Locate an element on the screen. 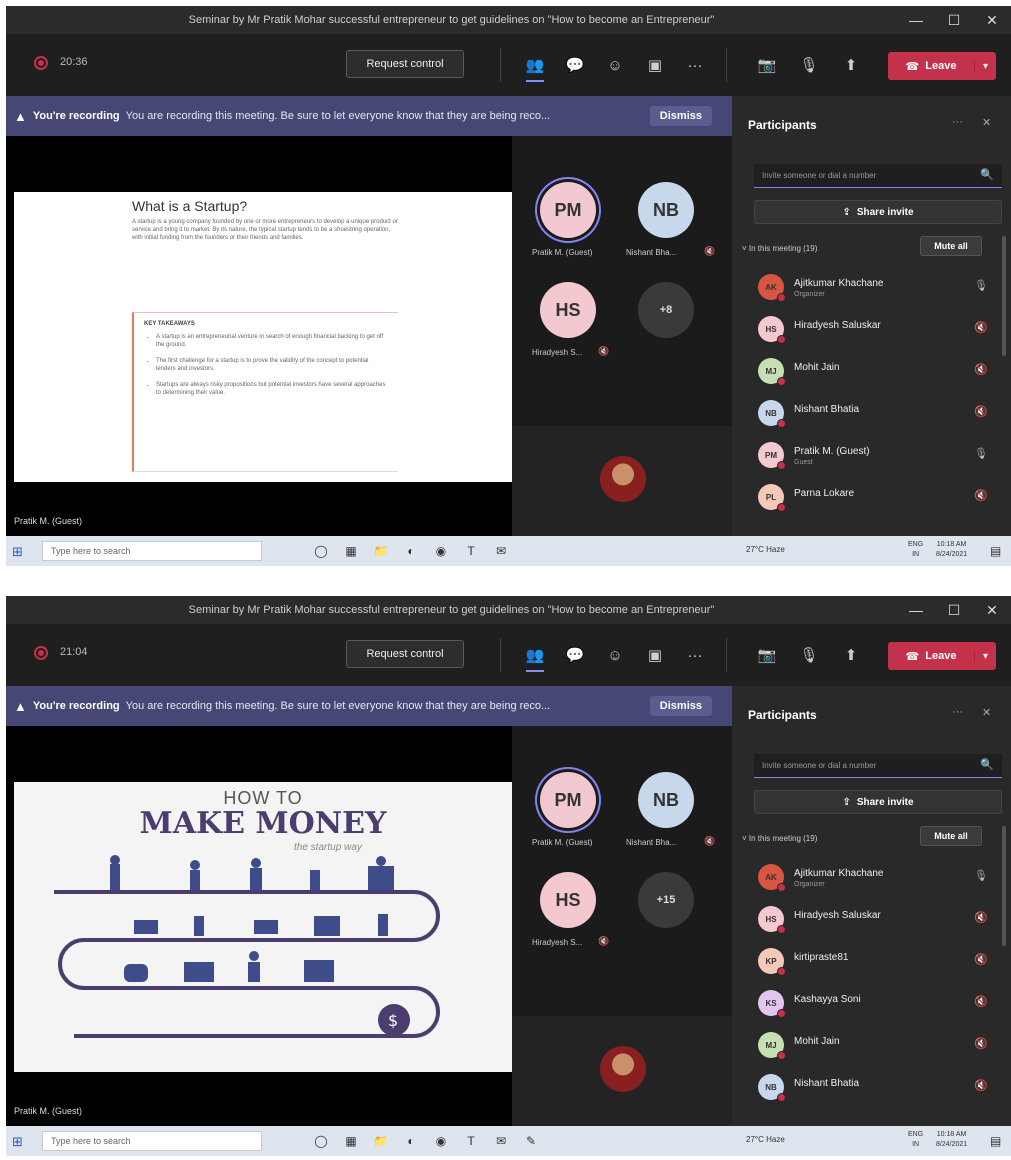 Image resolution: width=1011 pixels, height=1160 pixels. notes-icon: ✎ is located at coordinates (531, 1141).